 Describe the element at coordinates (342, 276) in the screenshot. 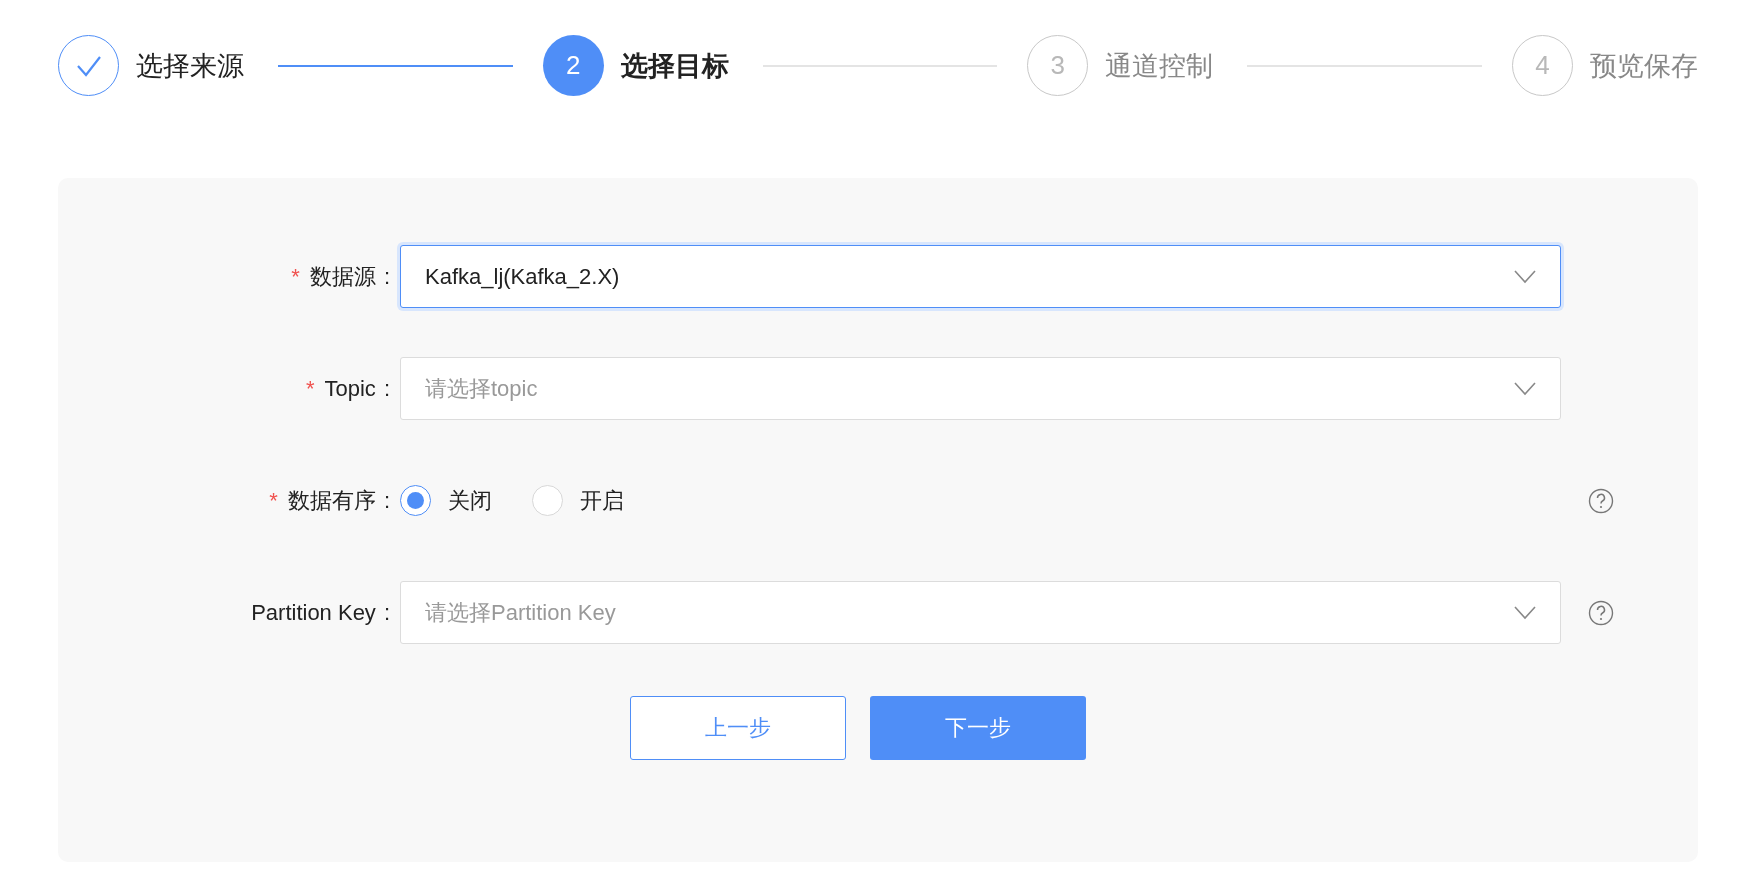

I see `field-label: 数据源` at that location.